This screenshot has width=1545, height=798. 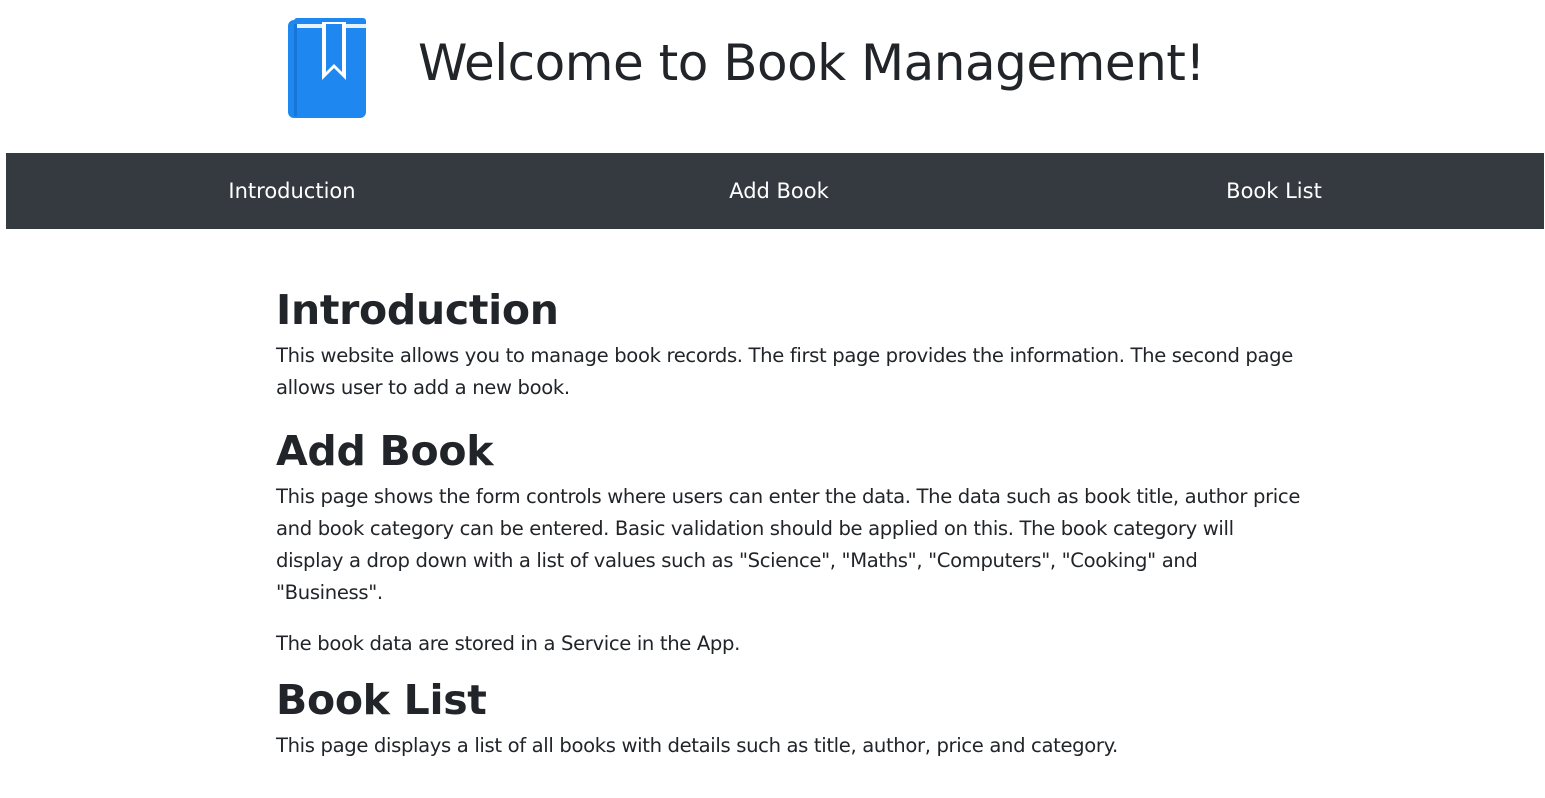 What do you see at coordinates (417, 310) in the screenshot?
I see `introduction-heading: Introduction` at bounding box center [417, 310].